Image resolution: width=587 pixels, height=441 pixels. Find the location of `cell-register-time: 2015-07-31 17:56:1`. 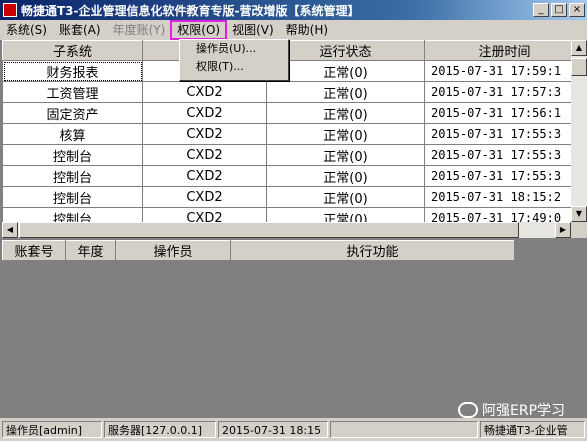

cell-register-time: 2015-07-31 17:56:1 is located at coordinates (504, 113).